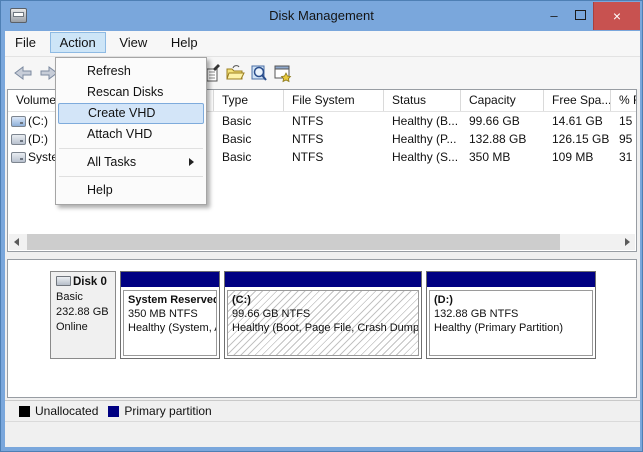  I want to click on partition-status: Healthy (Primary Partition), so click(498, 328).